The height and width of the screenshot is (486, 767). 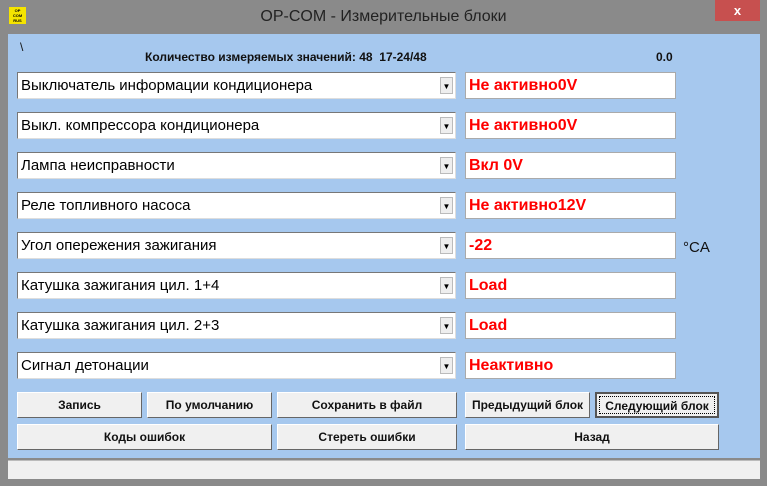 What do you see at coordinates (384, 469) in the screenshot?
I see `status-bar` at bounding box center [384, 469].